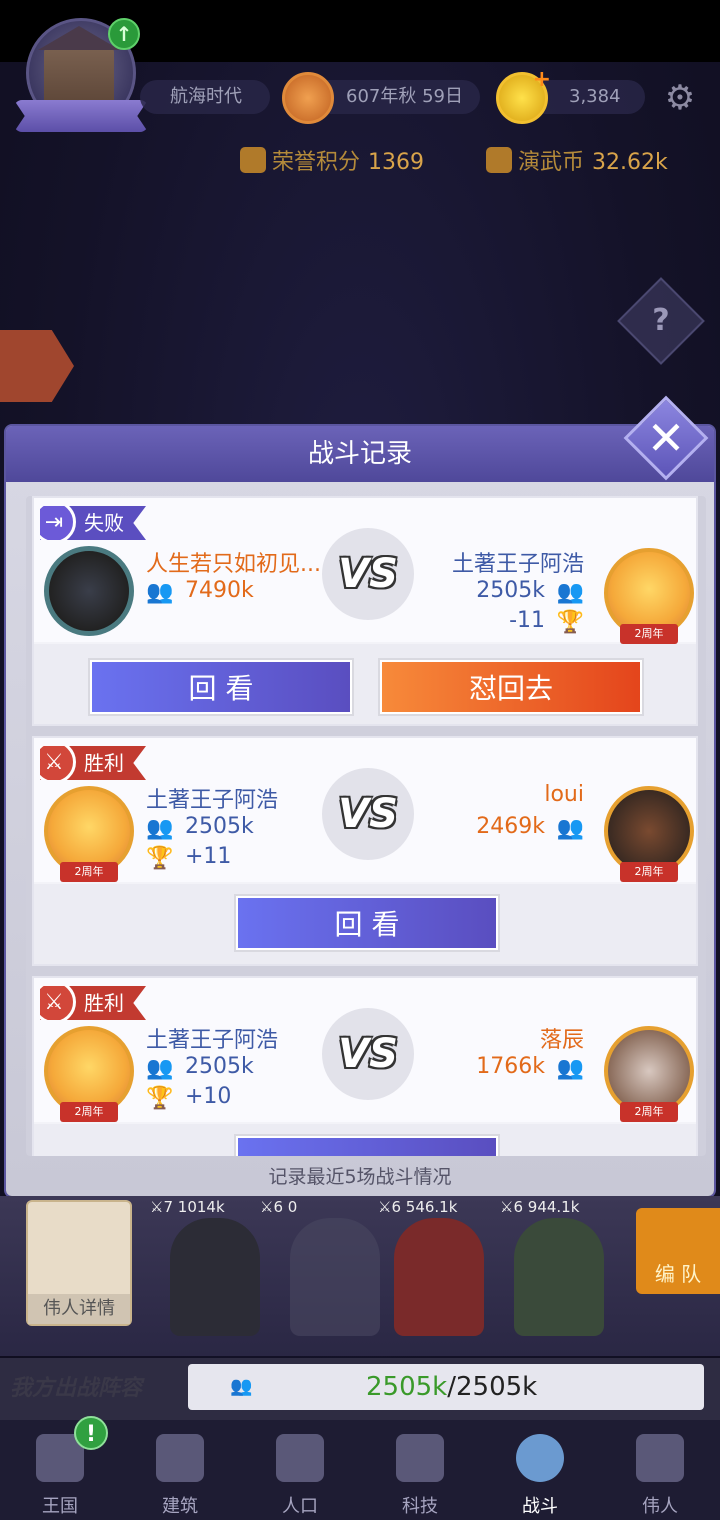 This screenshot has width=720, height=1520. Describe the element at coordinates (404, 96) in the screenshot. I see `date-text: 607年秋 59日` at that location.